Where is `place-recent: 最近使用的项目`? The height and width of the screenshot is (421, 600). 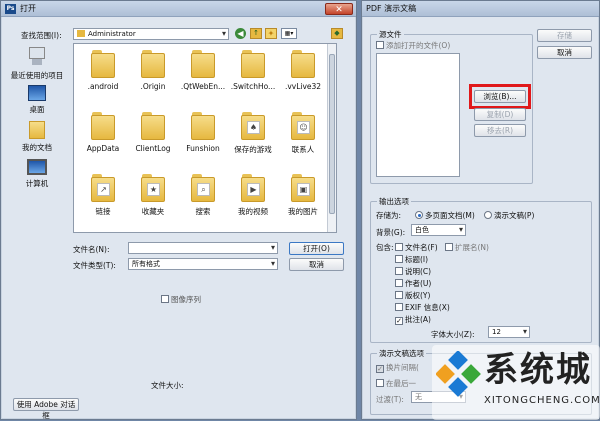 place-recent: 最近使用的项目 is located at coordinates (37, 64).